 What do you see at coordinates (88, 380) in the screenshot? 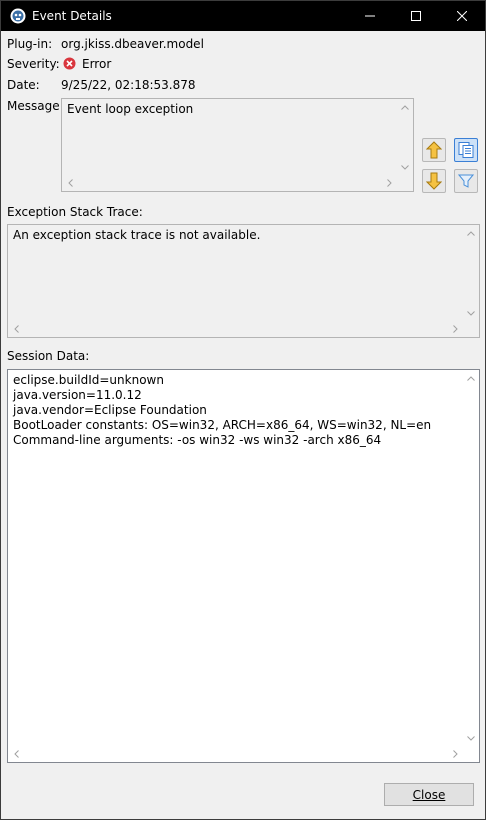
I see `session-line: eclipse.buildId=unknown` at bounding box center [88, 380].